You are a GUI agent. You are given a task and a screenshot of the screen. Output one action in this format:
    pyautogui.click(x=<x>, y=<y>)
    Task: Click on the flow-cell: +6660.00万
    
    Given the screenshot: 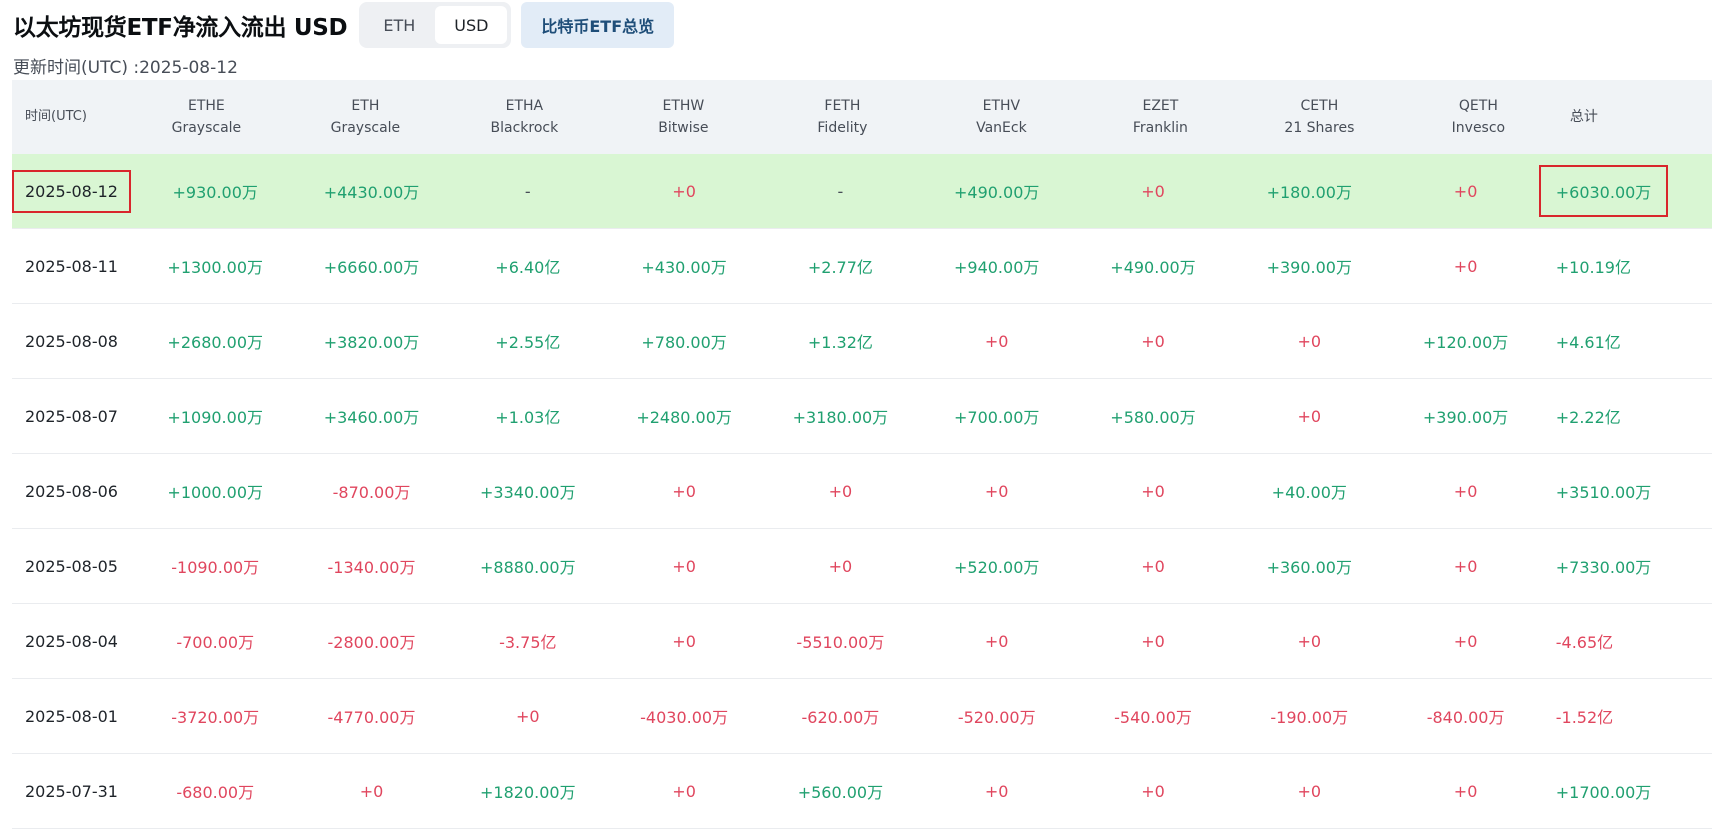 What is the action you would take?
    pyautogui.click(x=371, y=266)
    